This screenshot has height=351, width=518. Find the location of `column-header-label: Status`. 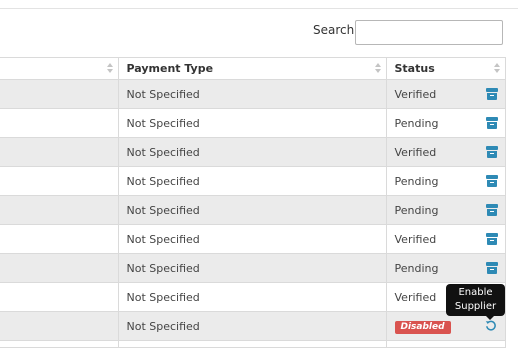

column-header-label: Status is located at coordinates (414, 68).